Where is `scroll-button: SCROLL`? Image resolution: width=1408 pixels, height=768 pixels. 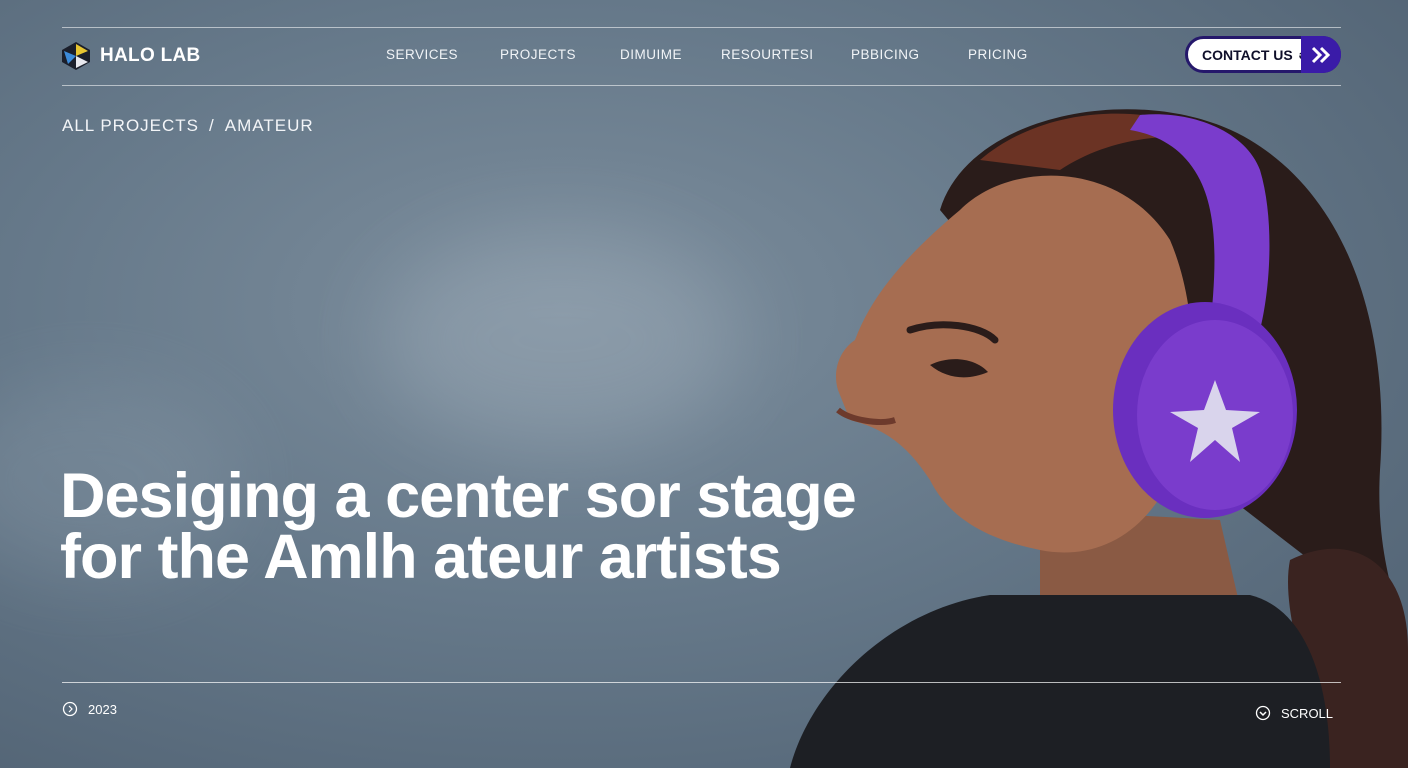 scroll-button: SCROLL is located at coordinates (1294, 713).